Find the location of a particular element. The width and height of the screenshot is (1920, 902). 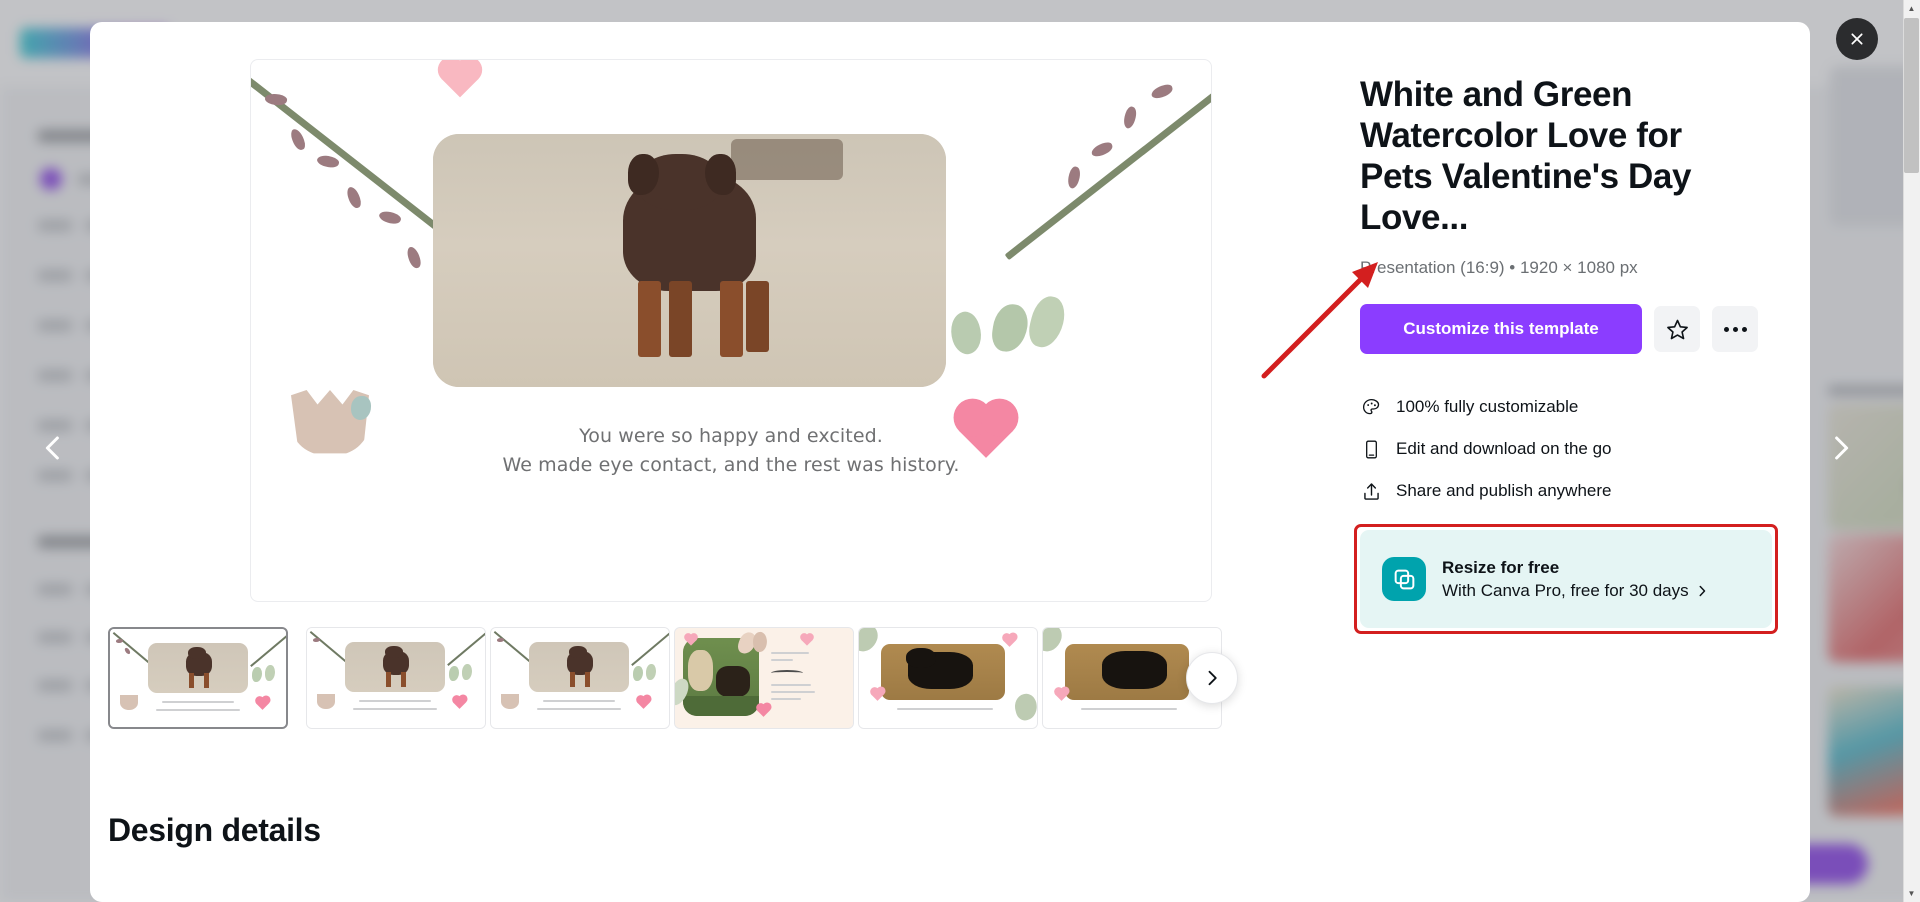

chevron-left-icon is located at coordinates (52, 448).